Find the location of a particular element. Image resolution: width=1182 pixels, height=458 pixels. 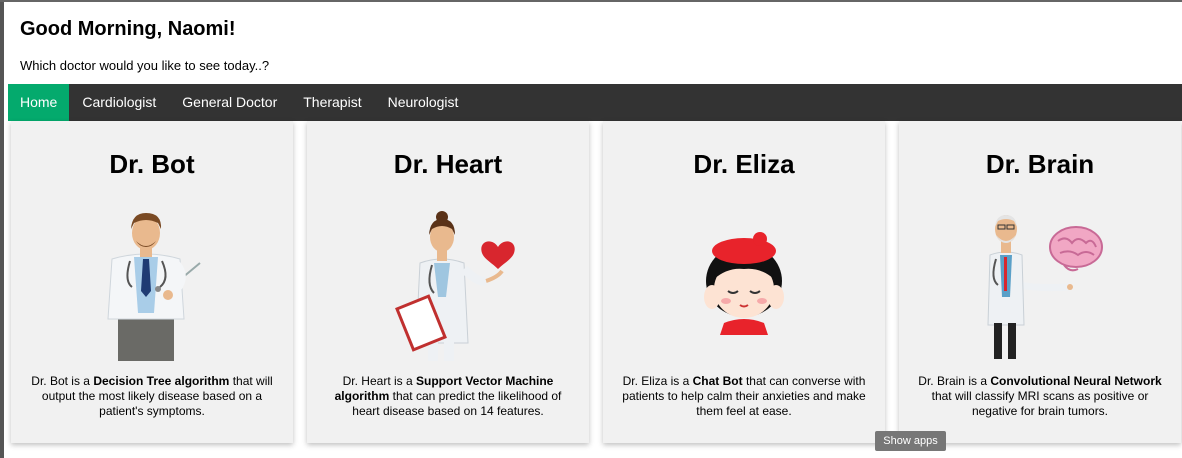

male-doctor-image is located at coordinates (154, 287).